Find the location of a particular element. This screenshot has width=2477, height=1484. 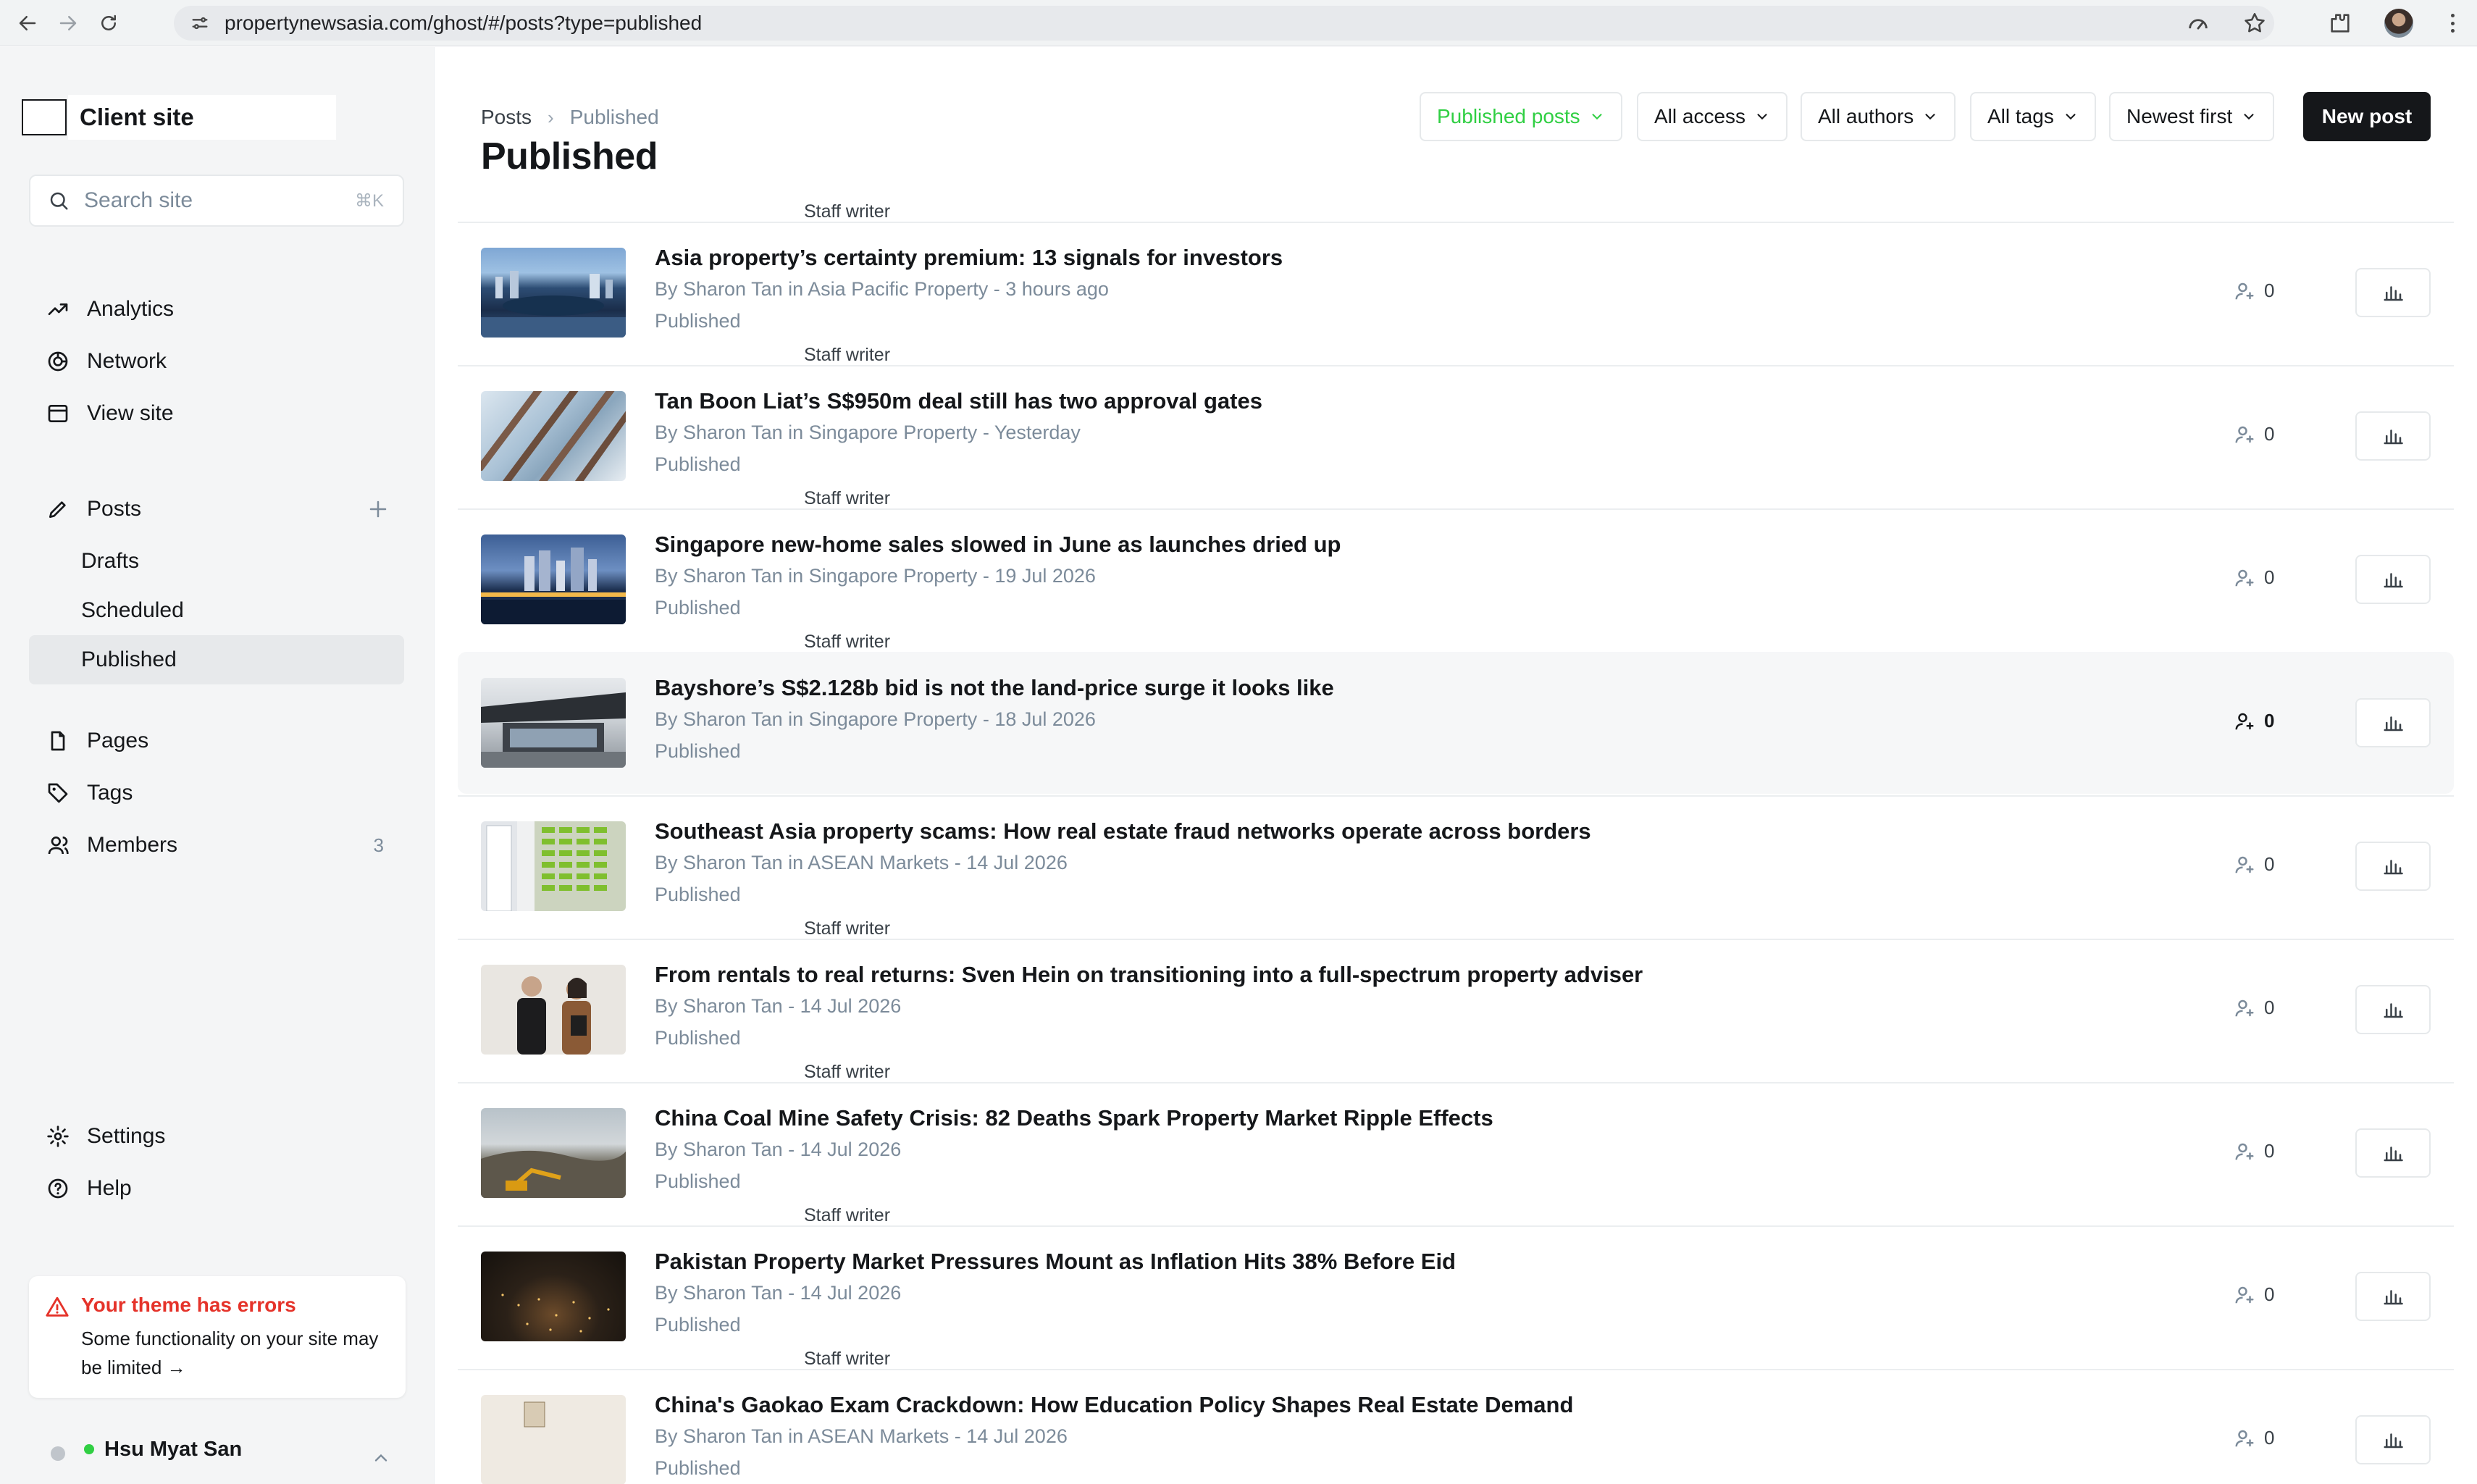

reload-icon is located at coordinates (108, 23).